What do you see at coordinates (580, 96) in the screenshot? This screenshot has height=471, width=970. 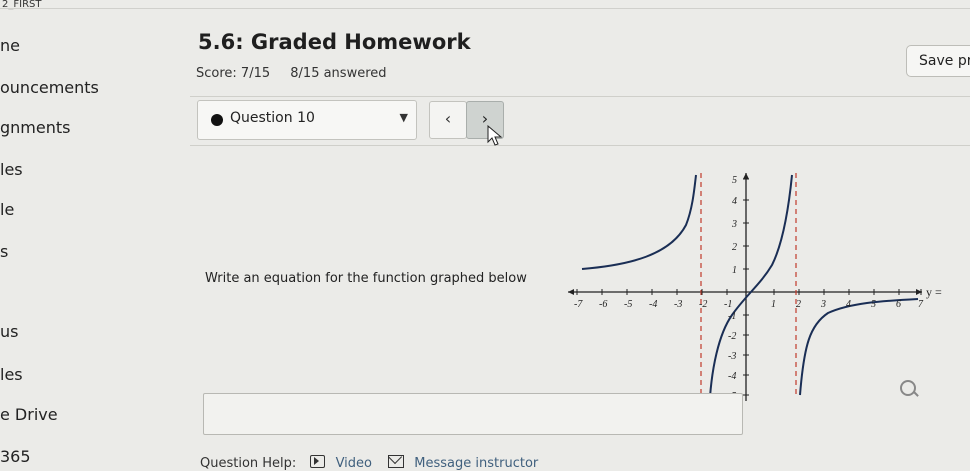 I see `header-divider` at bounding box center [580, 96].